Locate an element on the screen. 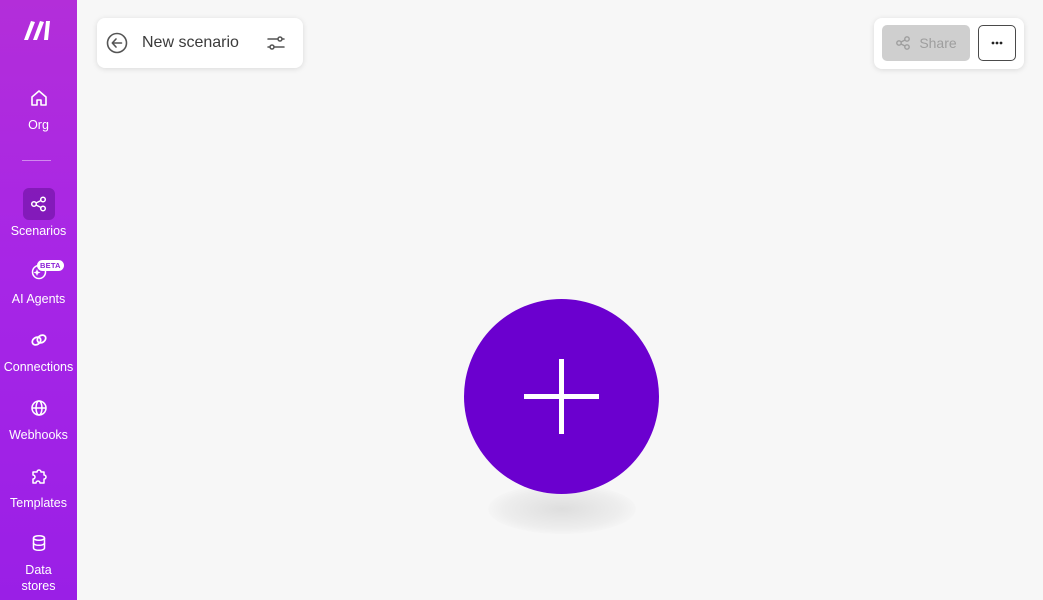  more-options-button is located at coordinates (997, 43).